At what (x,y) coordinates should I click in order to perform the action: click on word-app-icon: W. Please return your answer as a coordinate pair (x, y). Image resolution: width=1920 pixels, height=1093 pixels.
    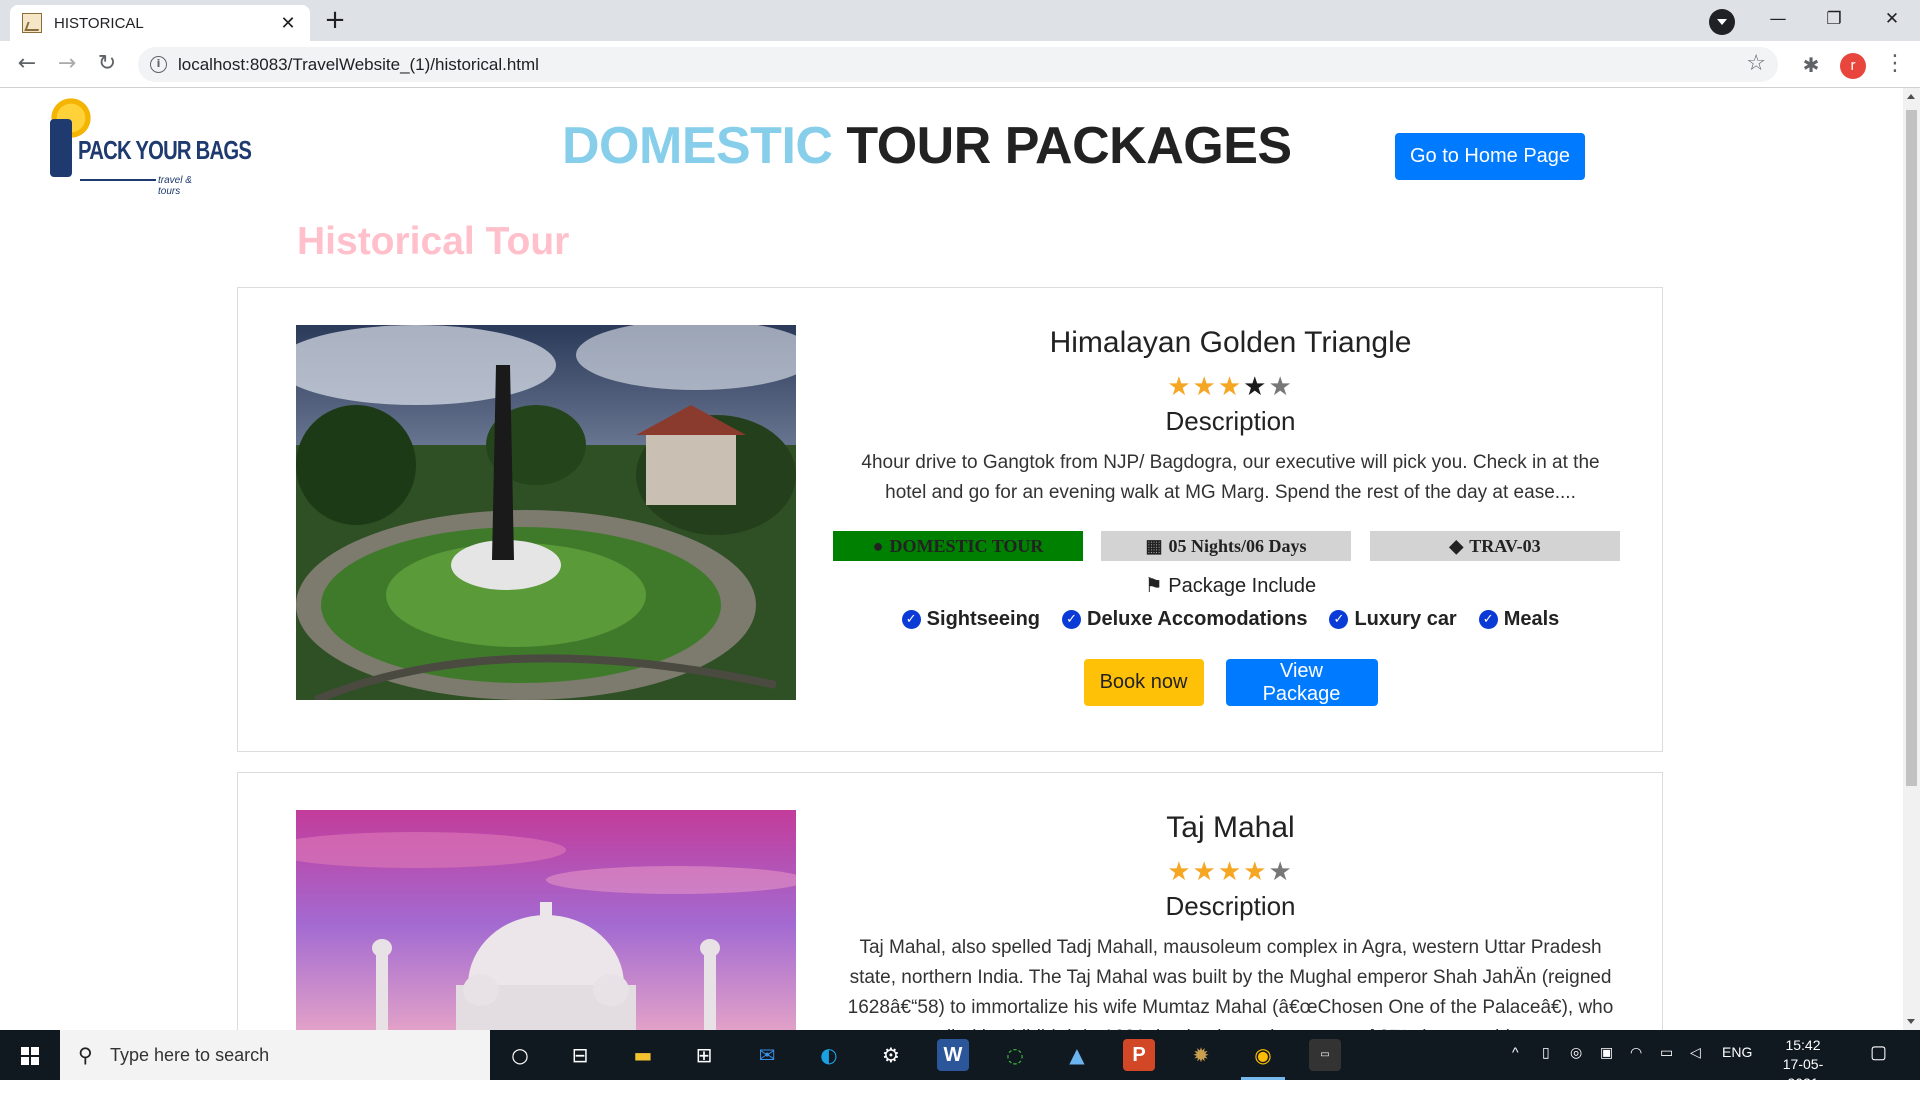
    Looking at the image, I should click on (953, 1055).